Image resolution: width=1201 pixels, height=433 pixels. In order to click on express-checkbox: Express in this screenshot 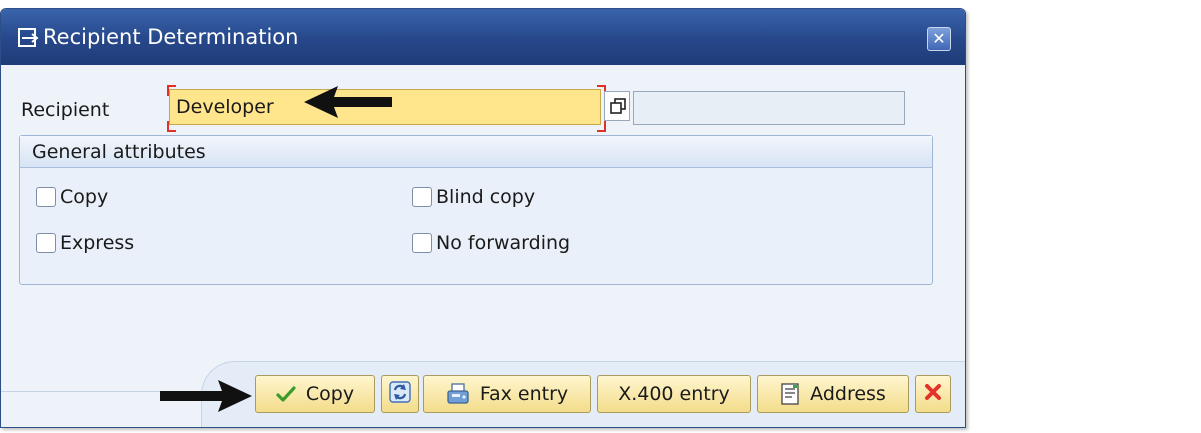, I will do `click(85, 243)`.